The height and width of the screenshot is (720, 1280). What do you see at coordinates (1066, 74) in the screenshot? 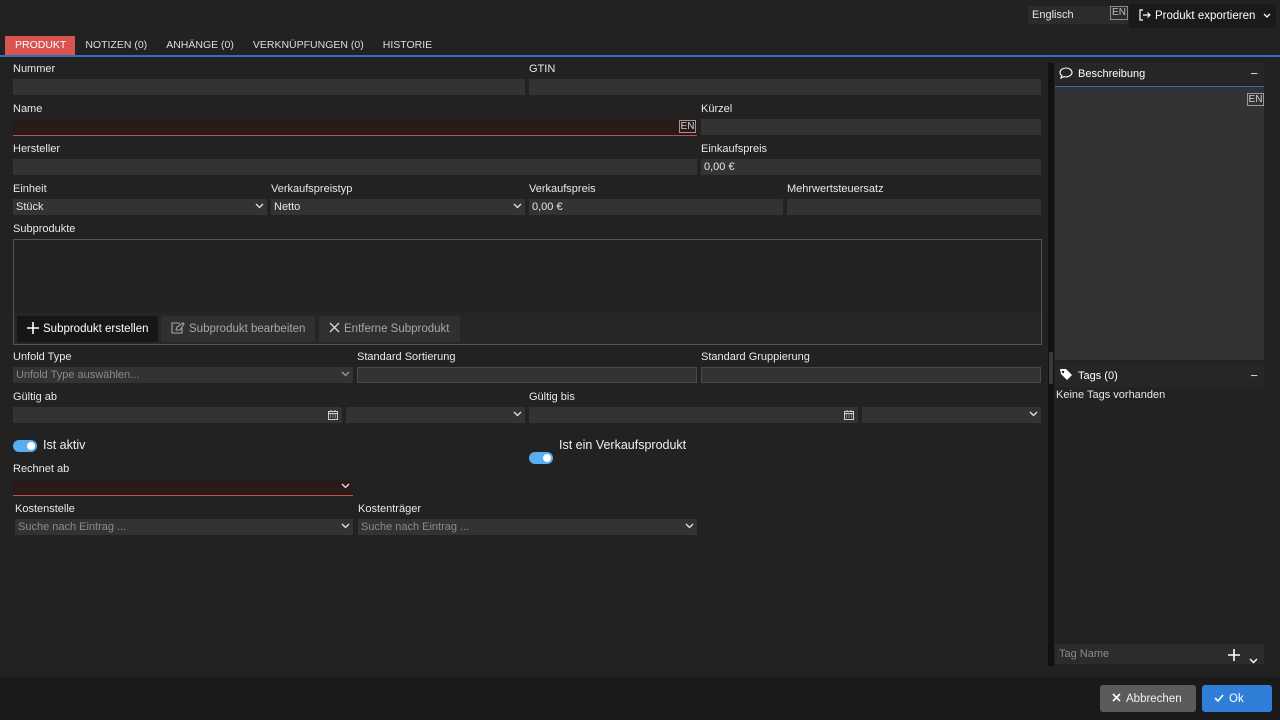
I see `comment-icon` at bounding box center [1066, 74].